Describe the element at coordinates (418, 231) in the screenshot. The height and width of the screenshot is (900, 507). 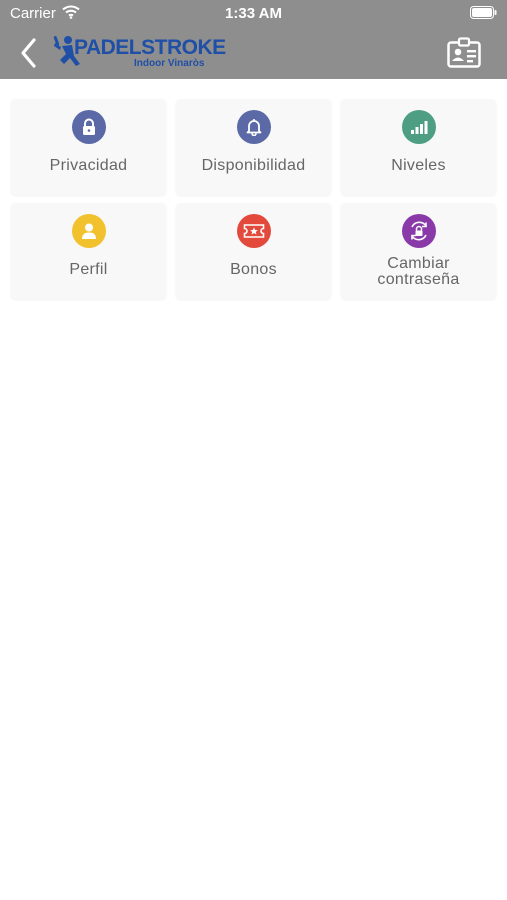
I see `password-refresh-icon` at that location.